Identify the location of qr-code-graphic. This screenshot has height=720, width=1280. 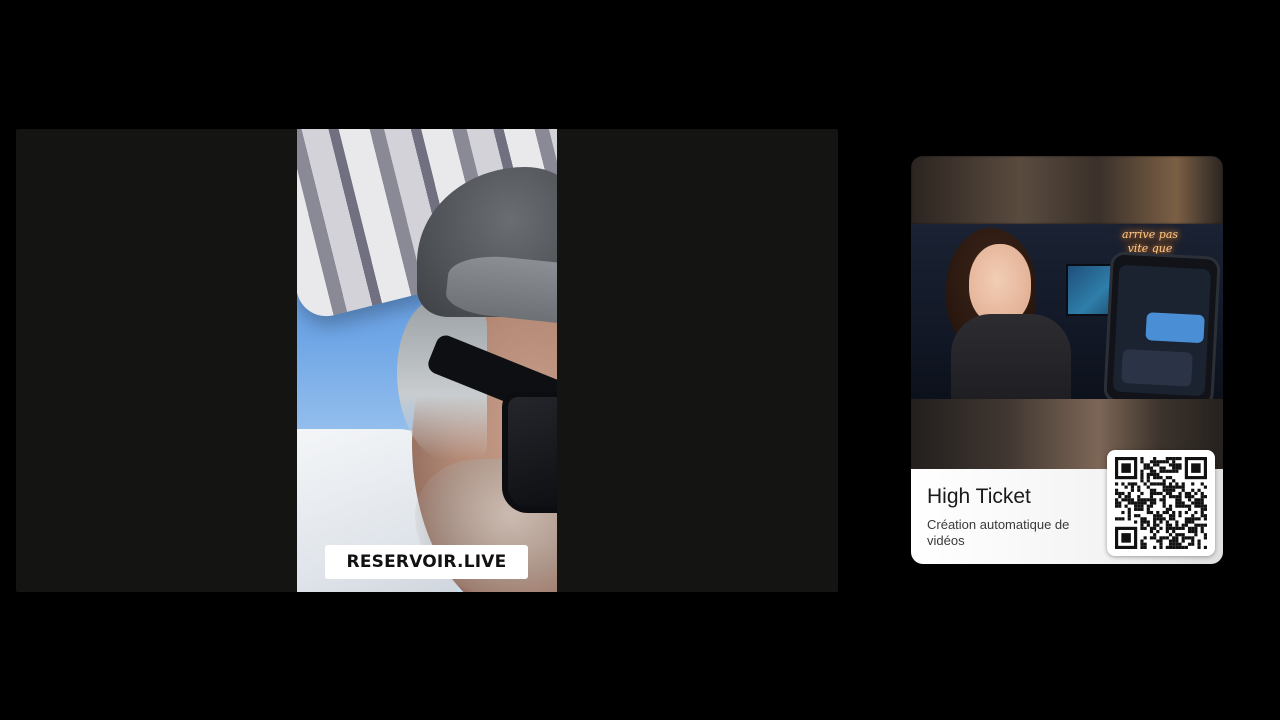
(1161, 503).